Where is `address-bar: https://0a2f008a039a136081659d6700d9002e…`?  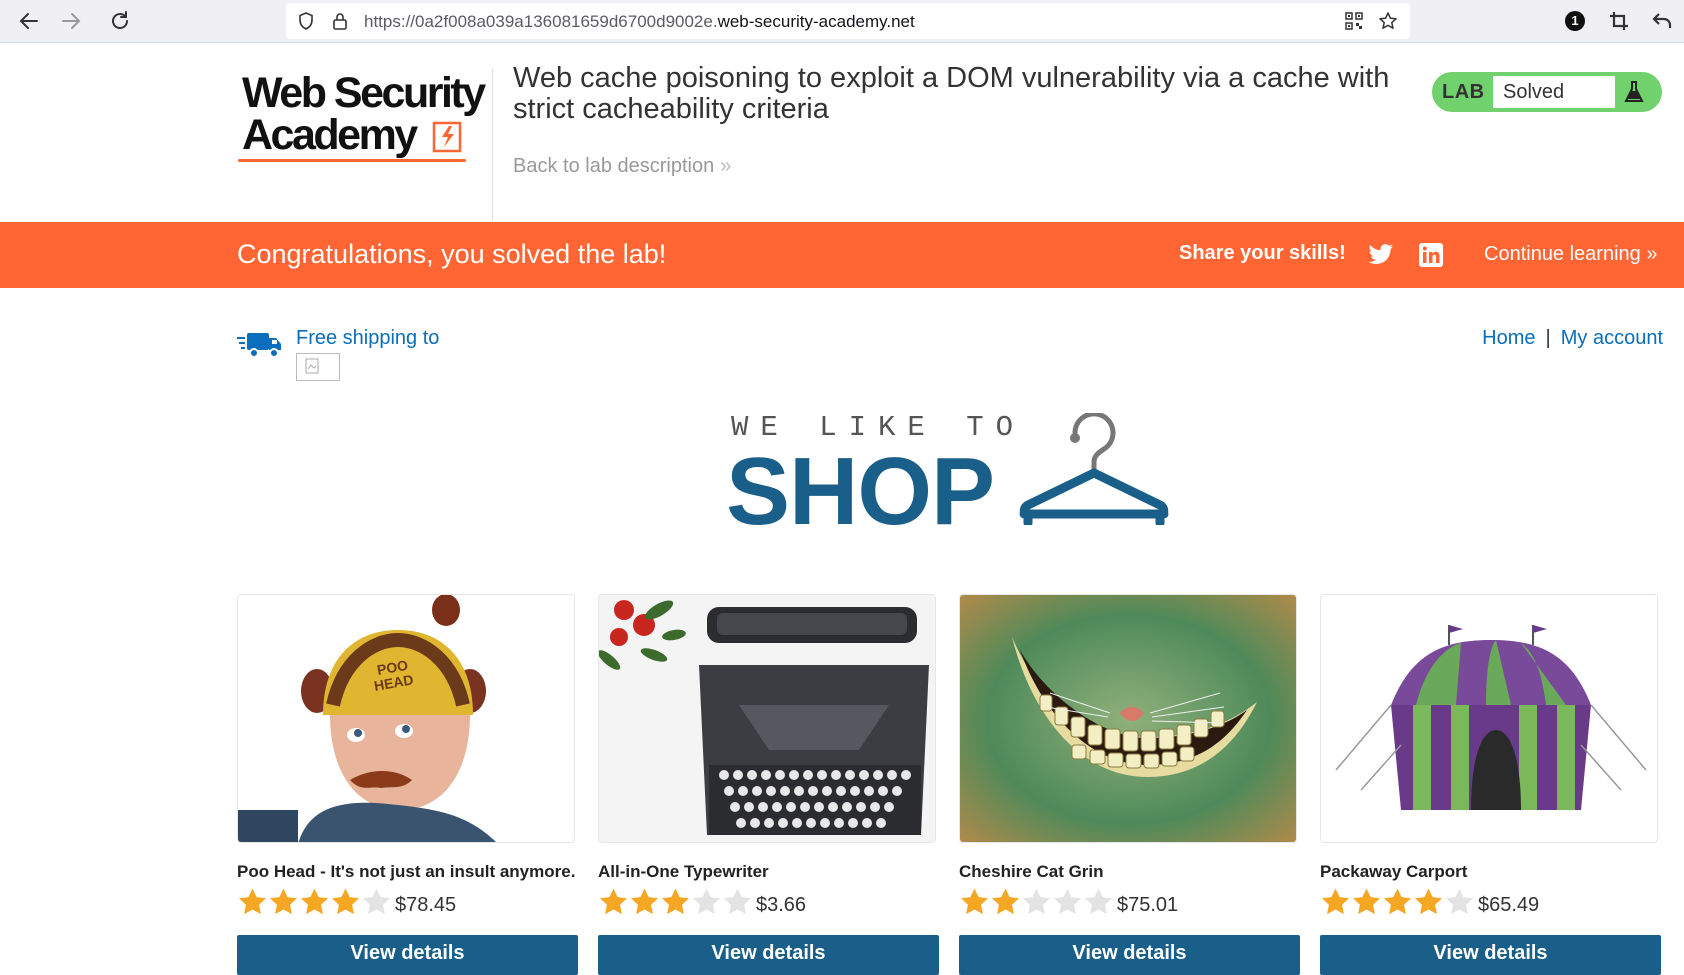 address-bar: https://0a2f008a039a136081659d6700d9002e… is located at coordinates (848, 21).